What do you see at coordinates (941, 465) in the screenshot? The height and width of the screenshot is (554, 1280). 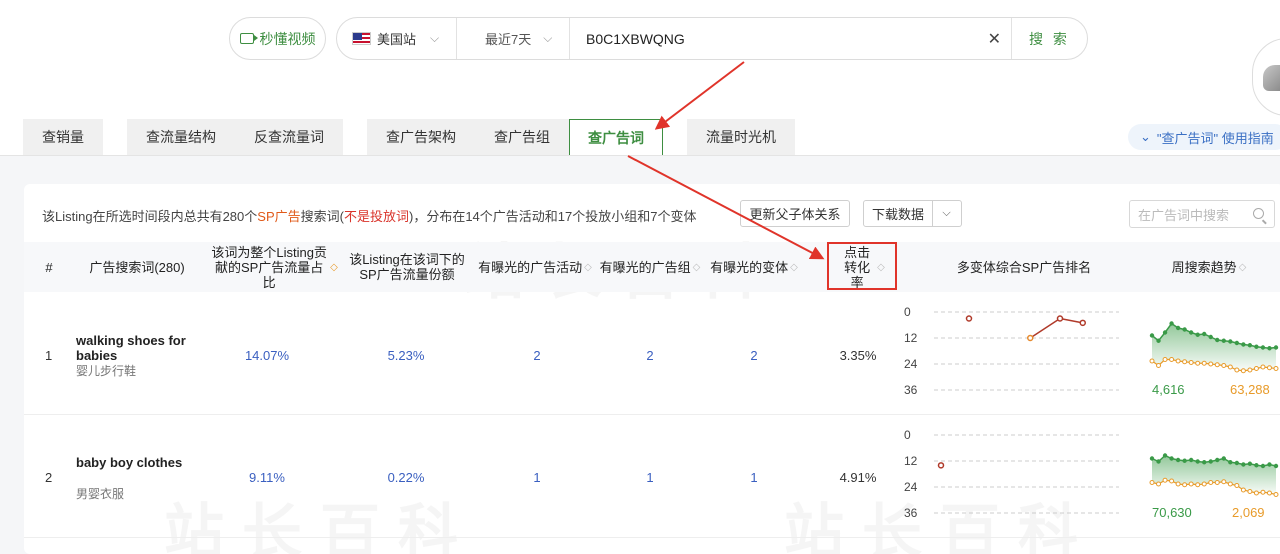 I see `rank-point` at bounding box center [941, 465].